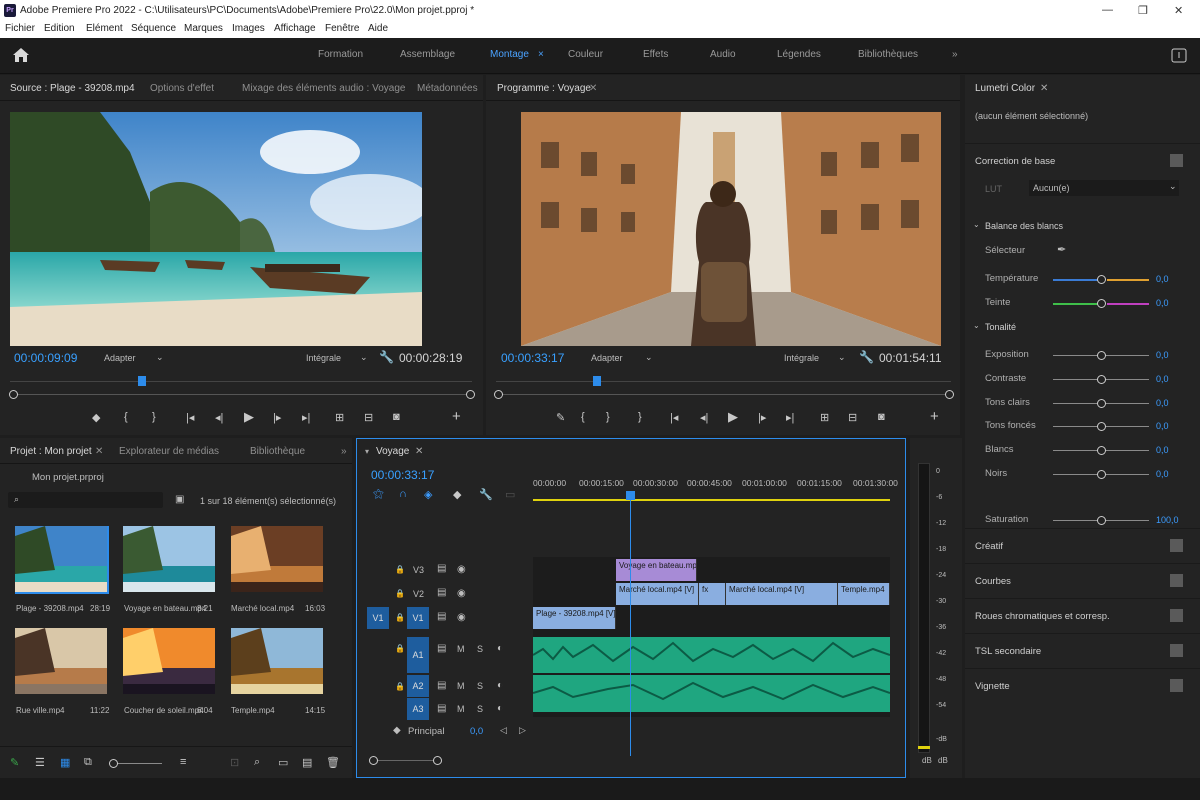  I want to click on linked-selection-icon: ∩, so click(403, 494).